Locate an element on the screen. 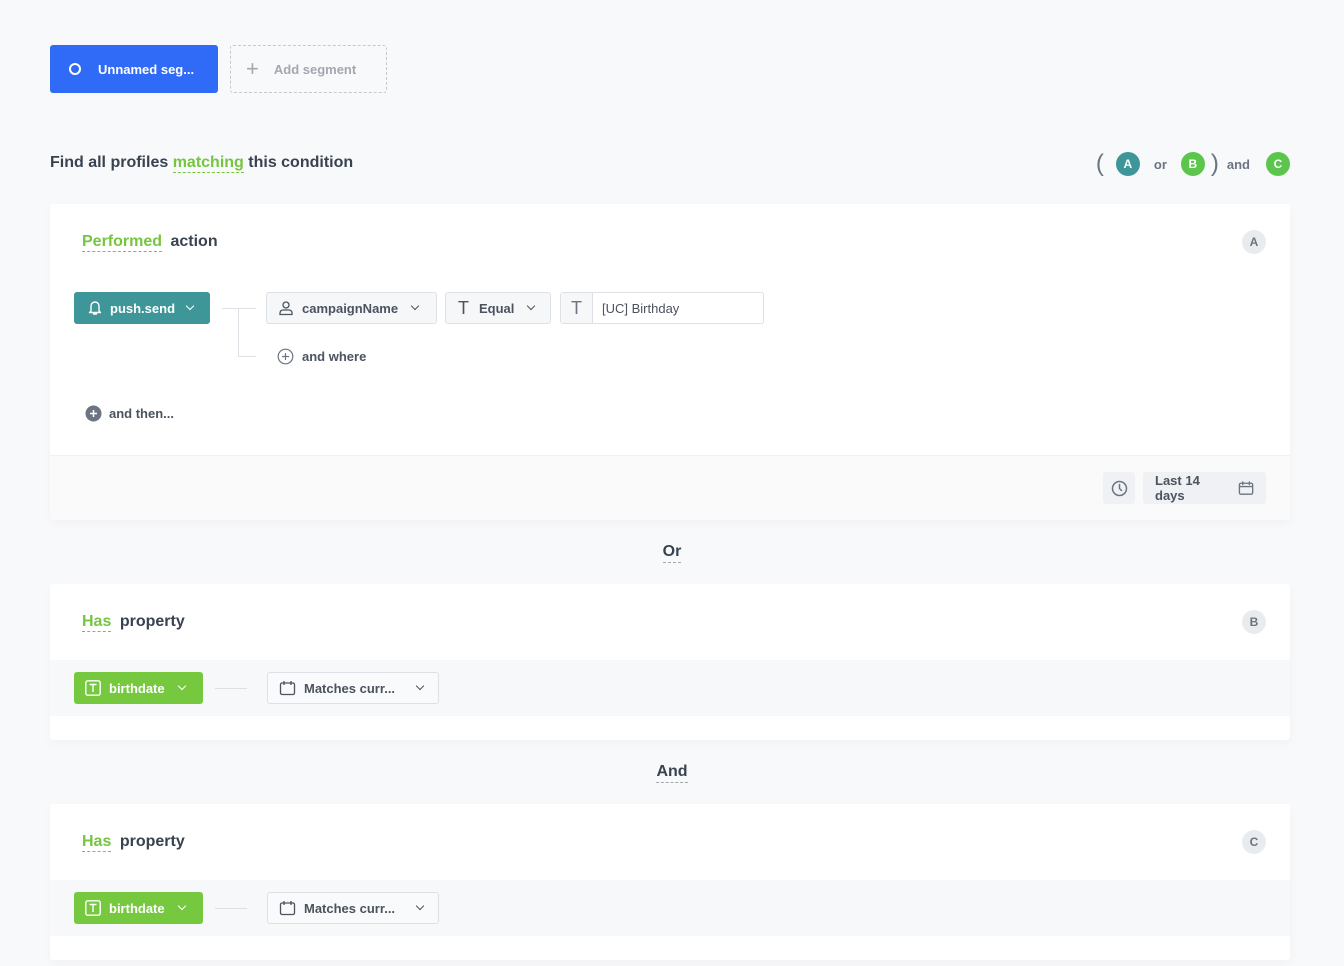  property-label: campaignName is located at coordinates (350, 308).